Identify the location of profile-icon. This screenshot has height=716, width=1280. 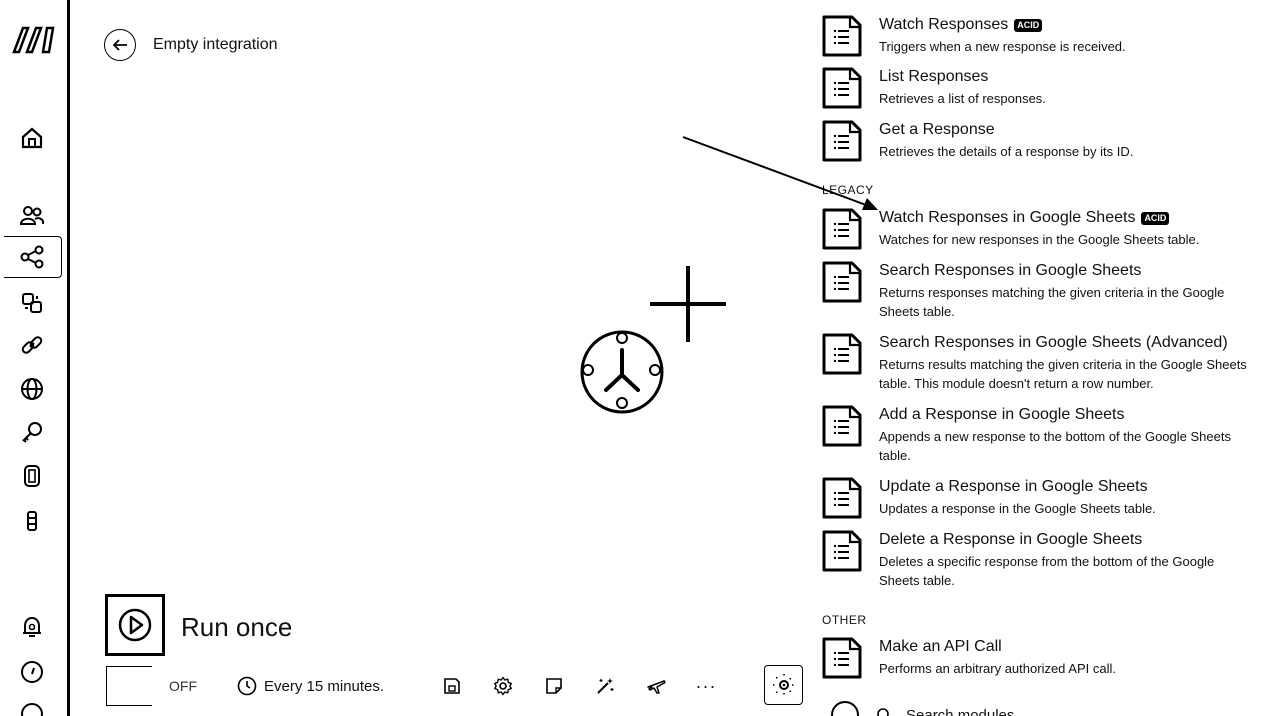
(32, 707).